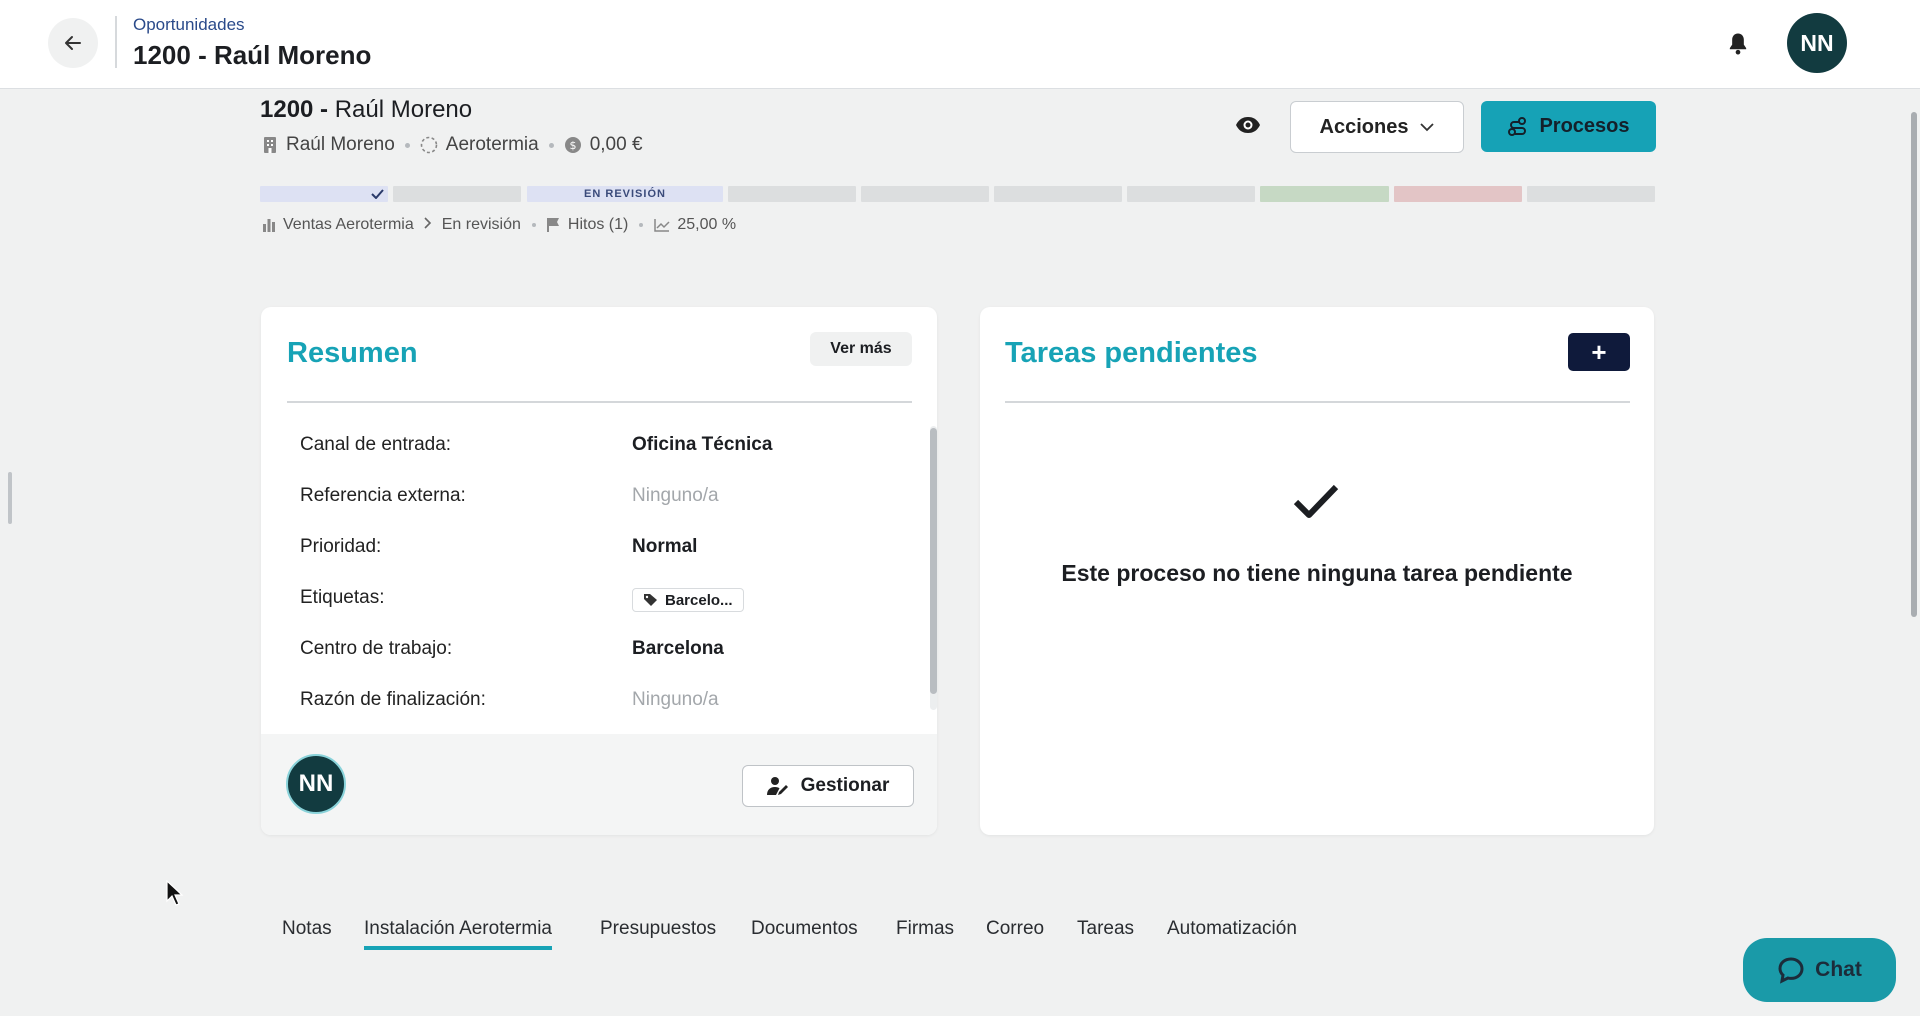 This screenshot has height=1016, width=1920. What do you see at coordinates (252, 55) in the screenshot?
I see `page-title: 1200 - Raúl Moreno` at bounding box center [252, 55].